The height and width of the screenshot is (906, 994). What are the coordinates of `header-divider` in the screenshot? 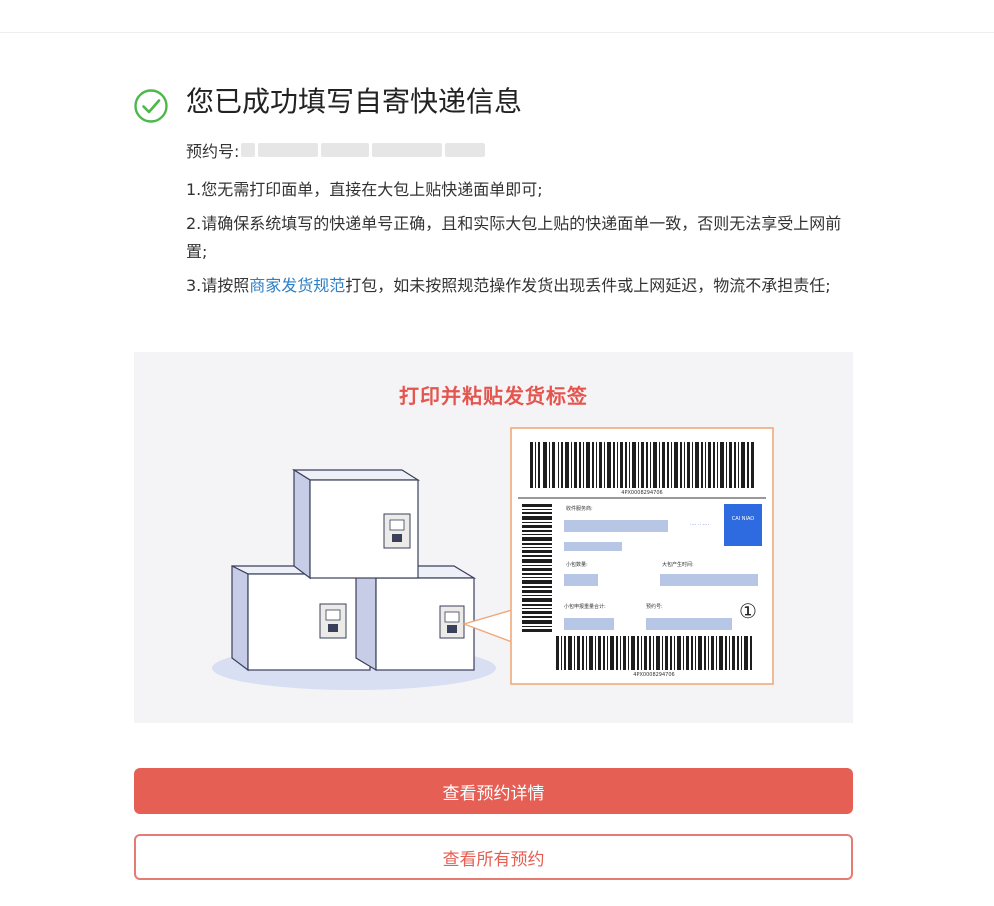 It's located at (497, 32).